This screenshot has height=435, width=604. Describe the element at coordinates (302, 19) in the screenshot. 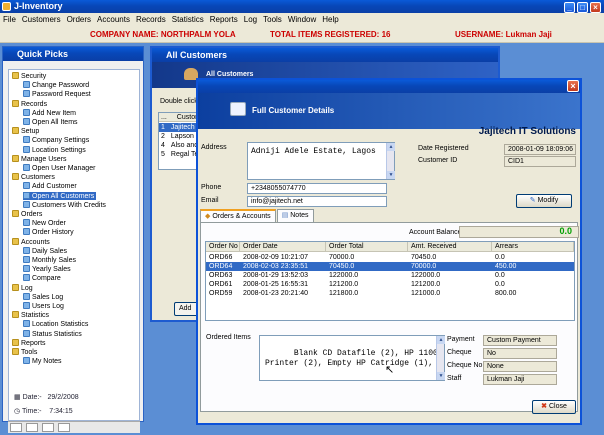

I see `menu-window: Window` at that location.